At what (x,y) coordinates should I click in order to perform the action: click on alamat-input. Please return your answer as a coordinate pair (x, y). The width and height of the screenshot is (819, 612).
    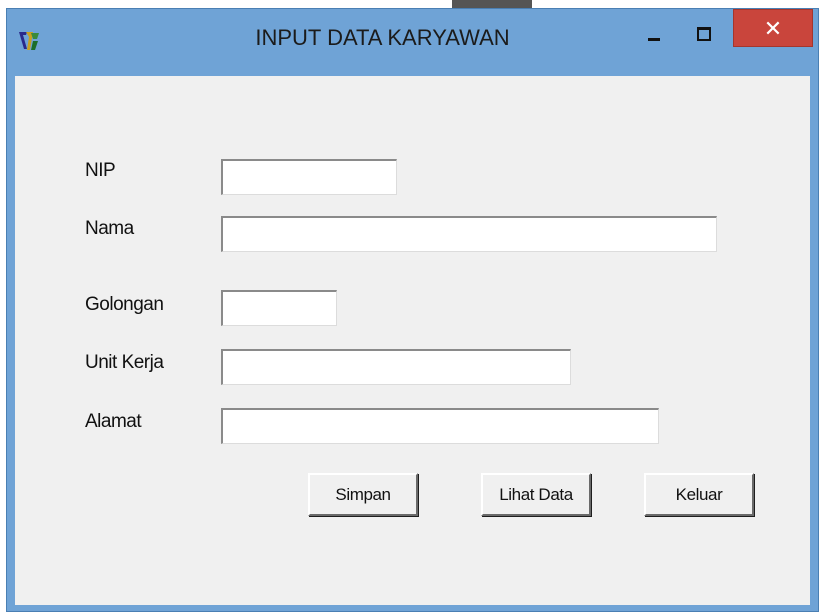
    Looking at the image, I should click on (440, 426).